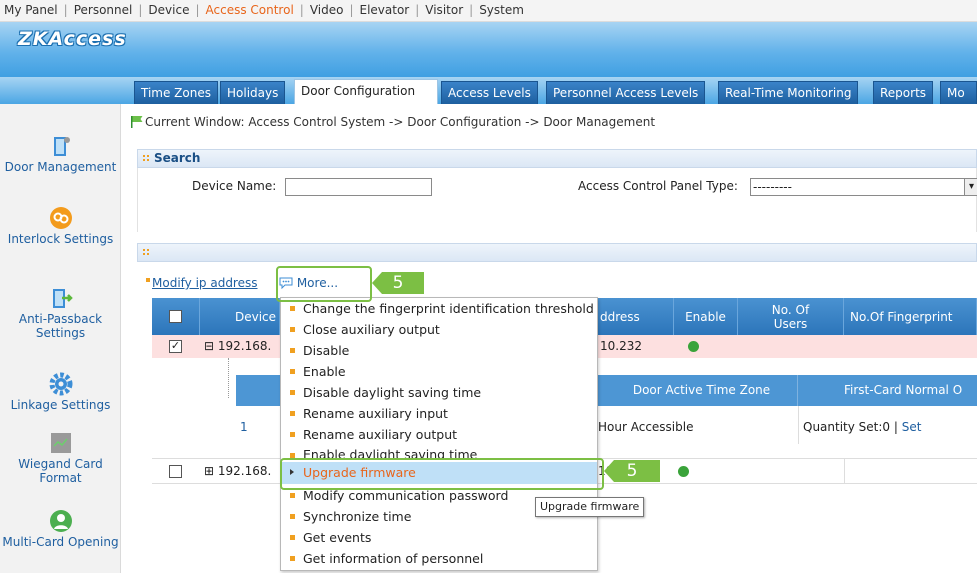 The image size is (977, 573). I want to click on sidebar-item-anti-passback: Anti-Passback Settings, so click(60, 313).